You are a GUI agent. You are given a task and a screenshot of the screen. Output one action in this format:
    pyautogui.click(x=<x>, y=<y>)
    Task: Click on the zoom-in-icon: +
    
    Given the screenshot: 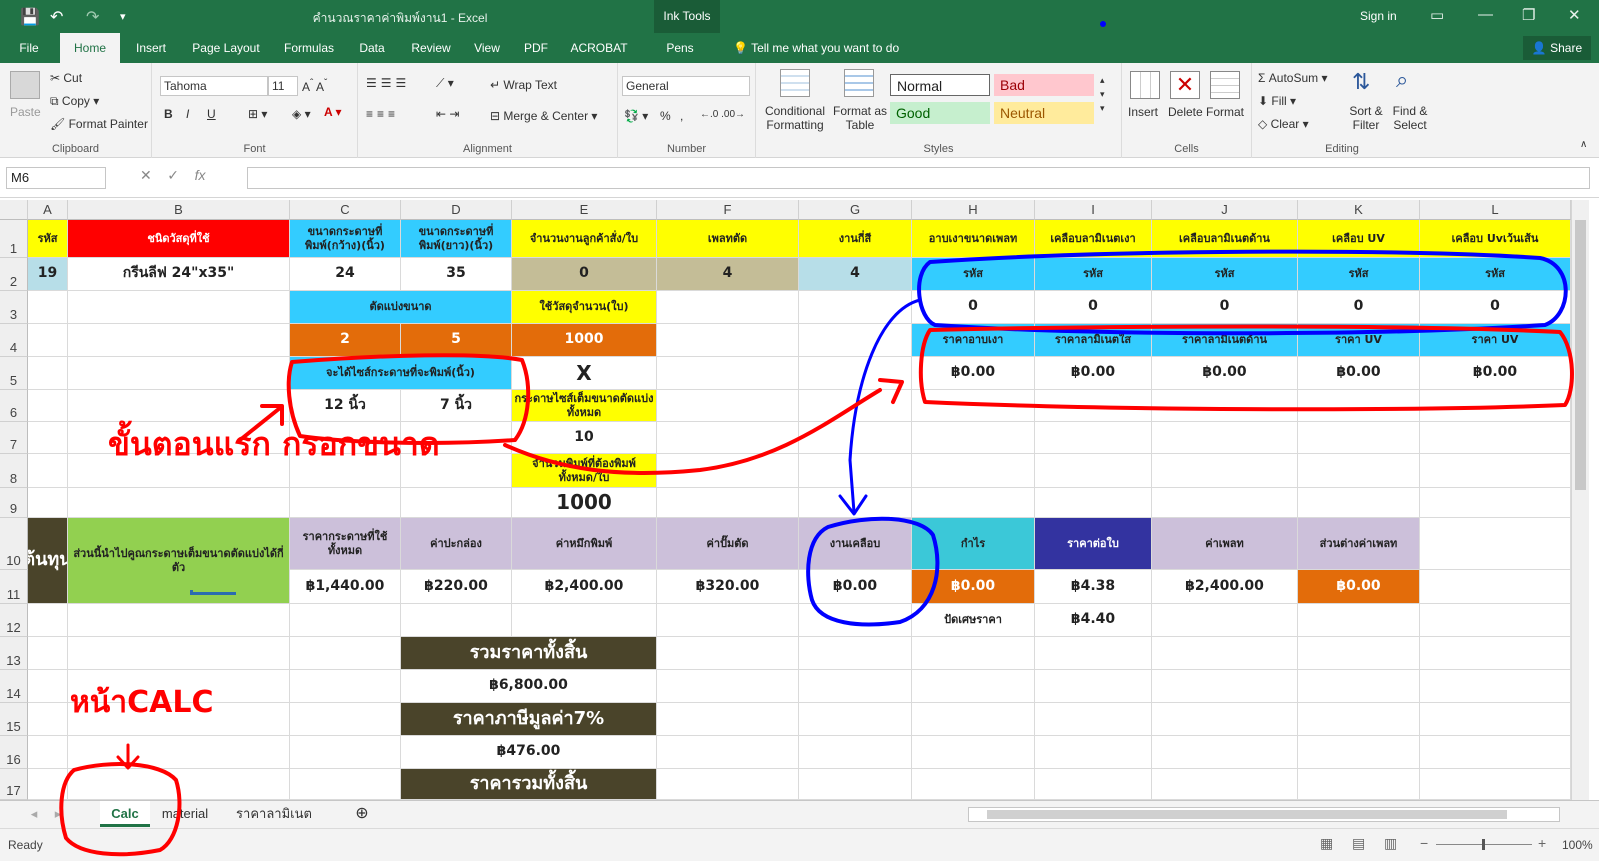 What is the action you would take?
    pyautogui.click(x=1542, y=843)
    